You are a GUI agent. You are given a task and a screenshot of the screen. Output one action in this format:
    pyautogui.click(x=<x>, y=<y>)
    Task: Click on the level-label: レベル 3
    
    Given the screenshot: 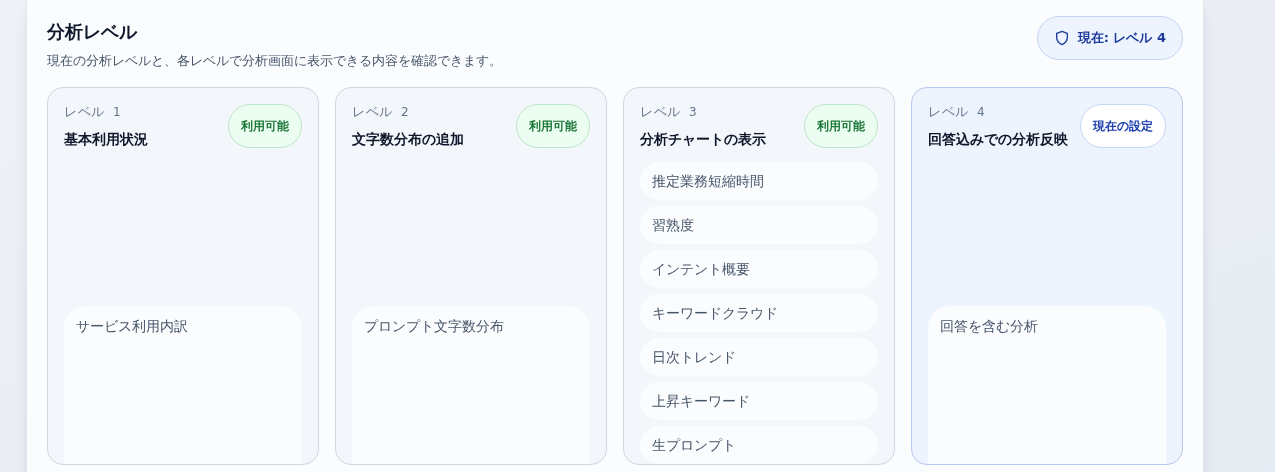 What is the action you would take?
    pyautogui.click(x=669, y=111)
    